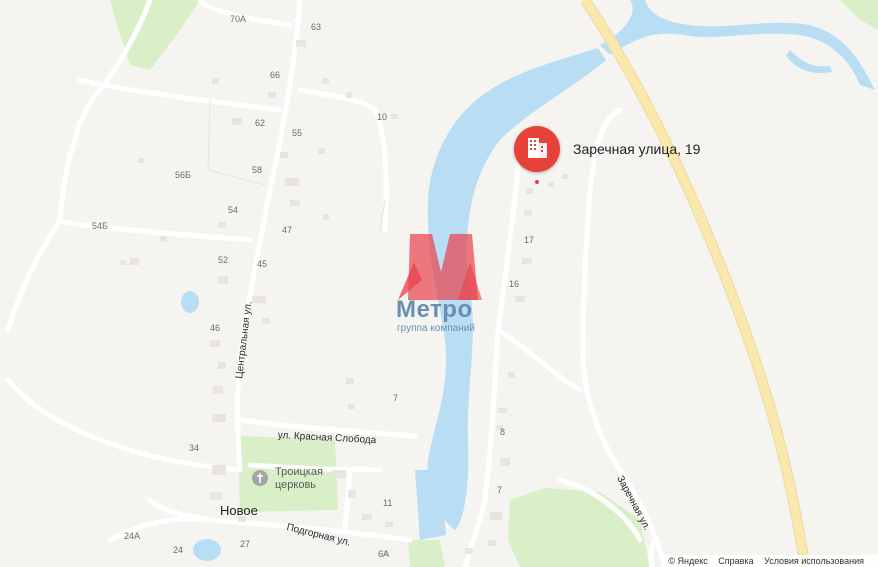  Describe the element at coordinates (275, 75) in the screenshot. I see `house-number: 66` at that location.